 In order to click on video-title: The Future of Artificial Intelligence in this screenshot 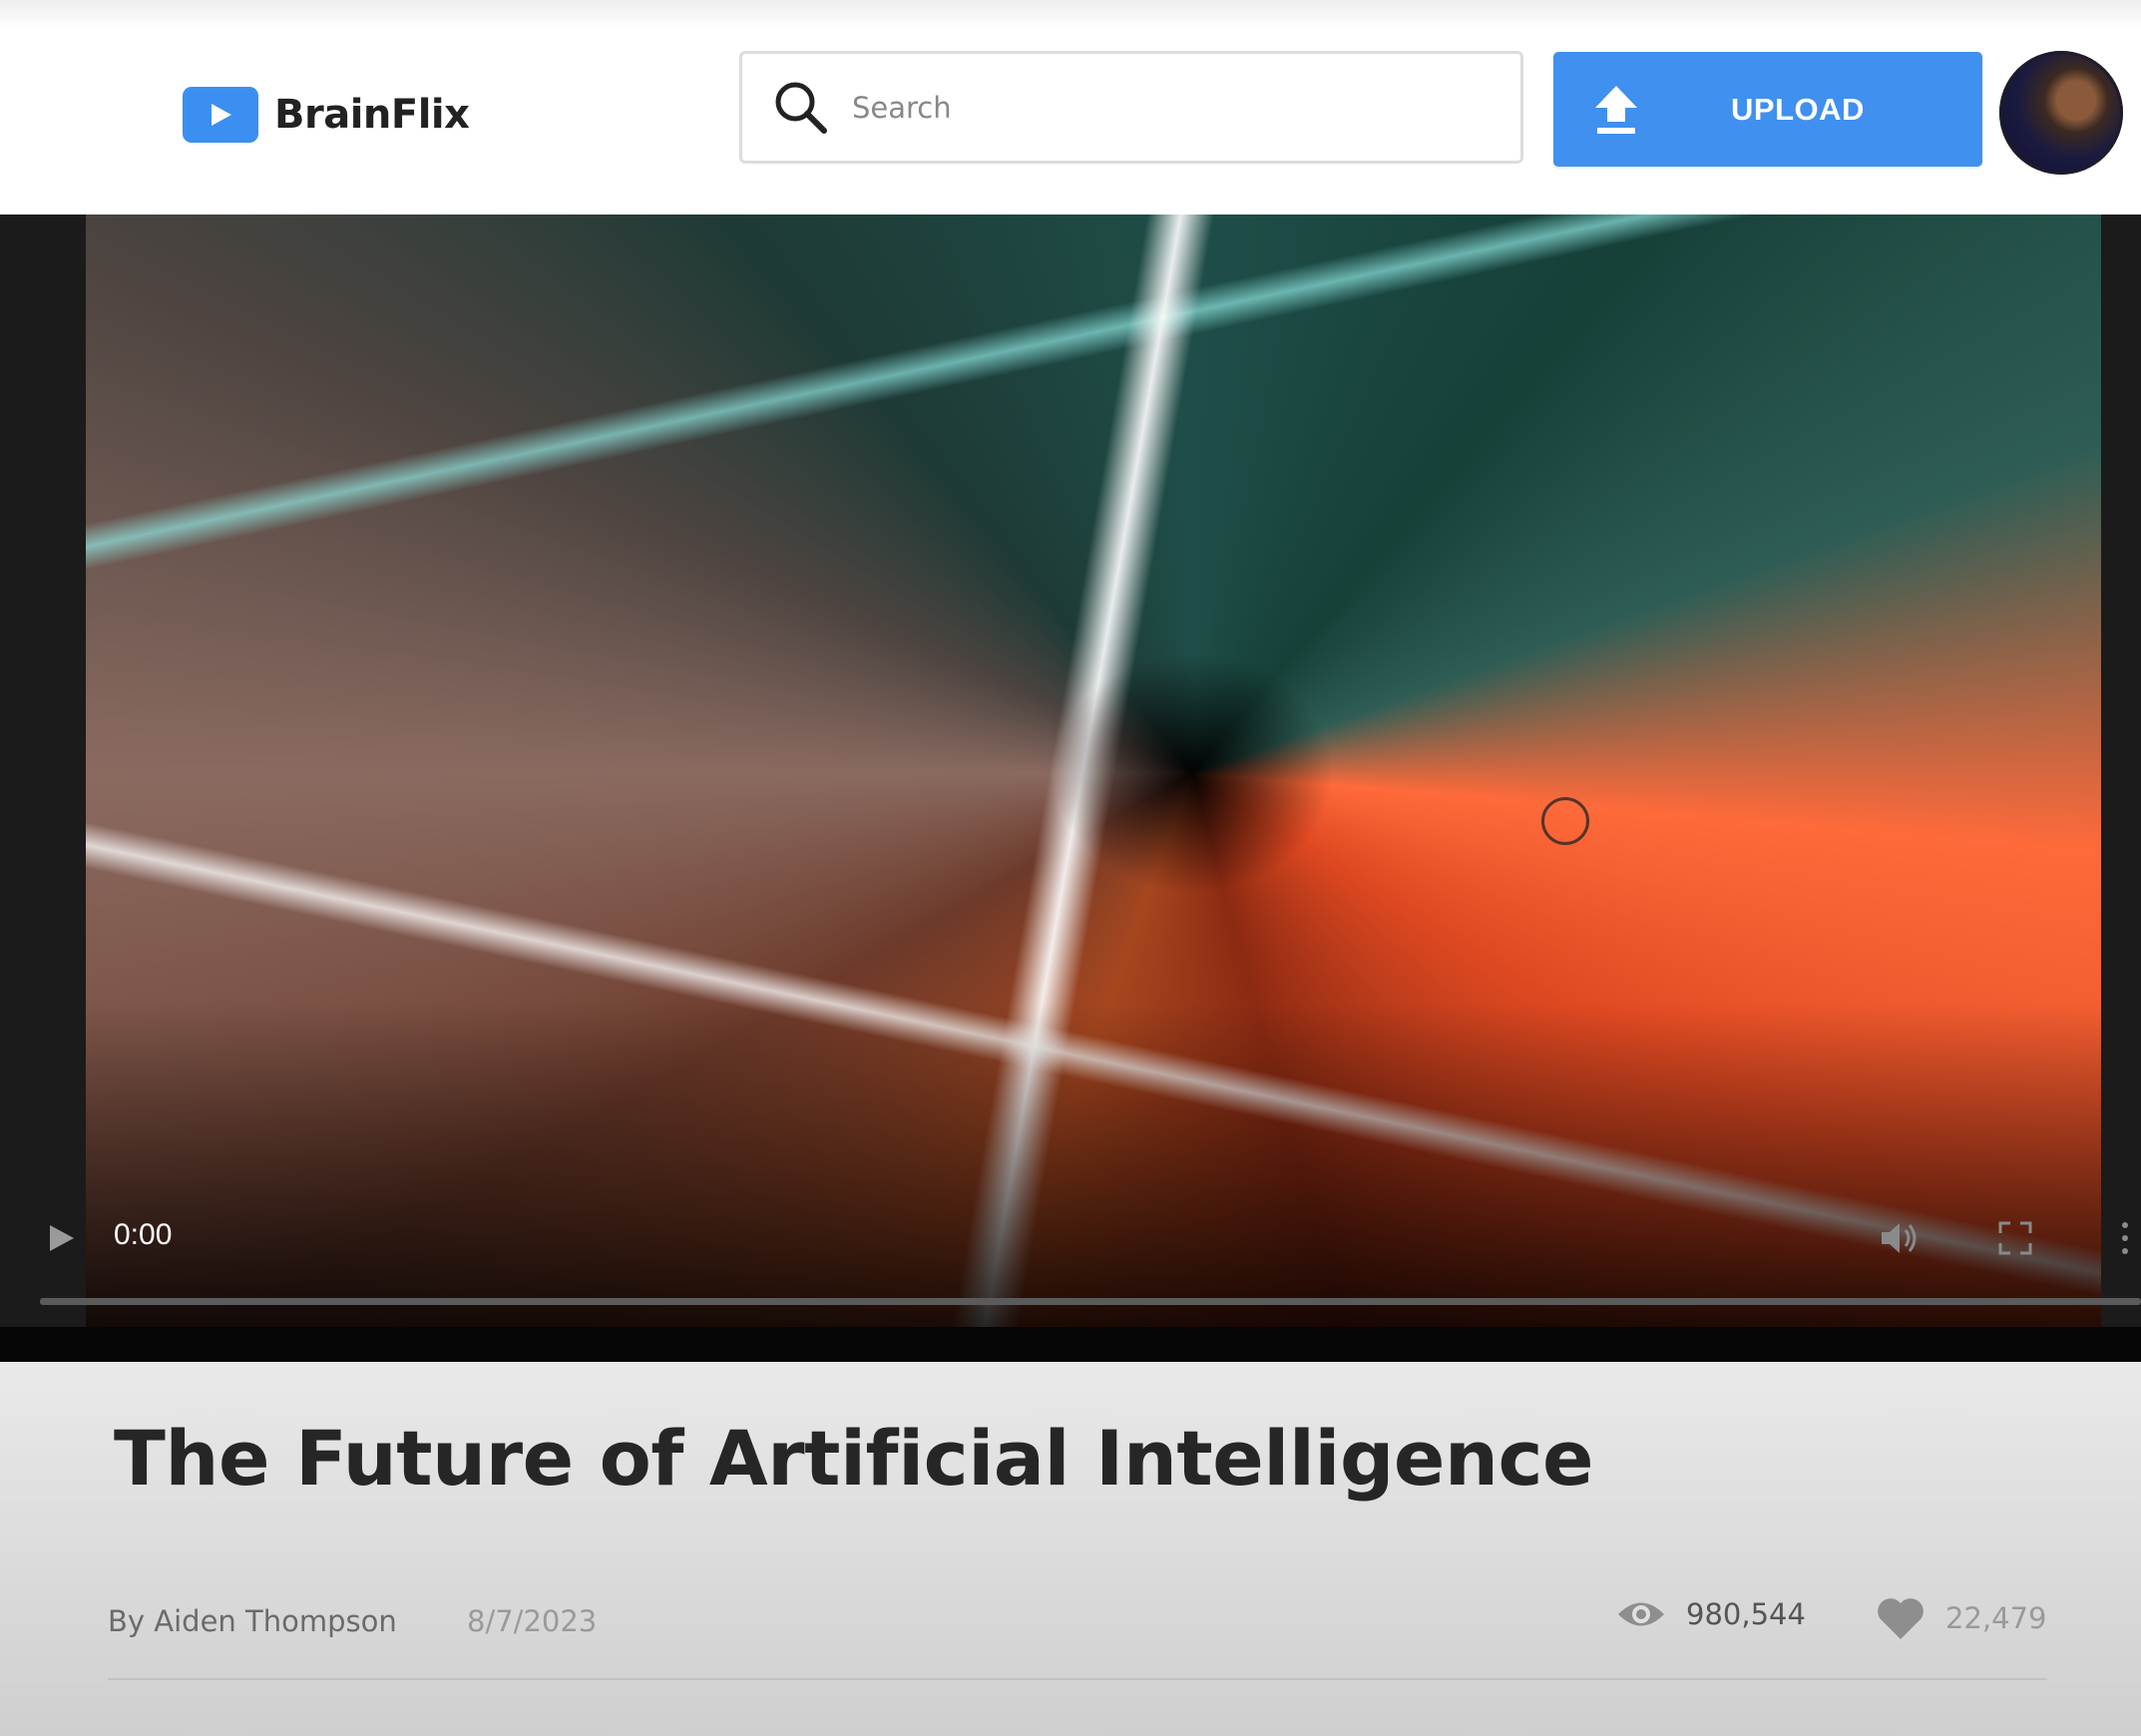, I will do `click(854, 1458)`.